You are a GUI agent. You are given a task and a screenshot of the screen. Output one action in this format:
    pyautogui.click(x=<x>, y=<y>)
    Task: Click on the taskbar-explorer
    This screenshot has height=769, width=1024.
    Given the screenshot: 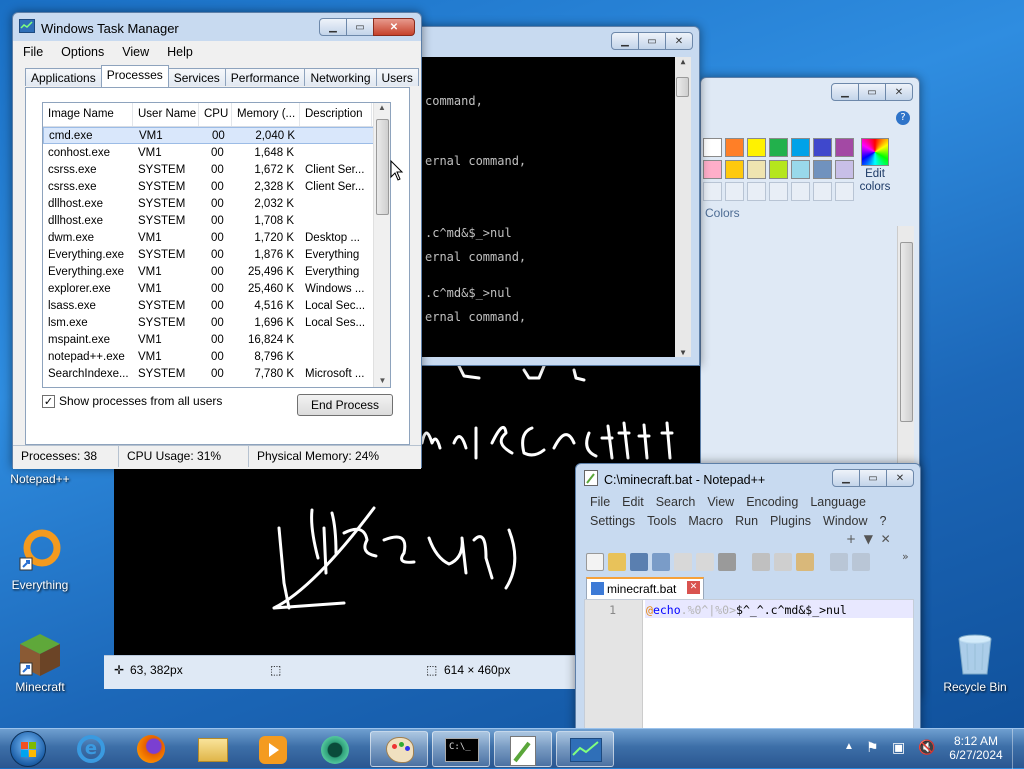 What is the action you would take?
    pyautogui.click(x=213, y=749)
    